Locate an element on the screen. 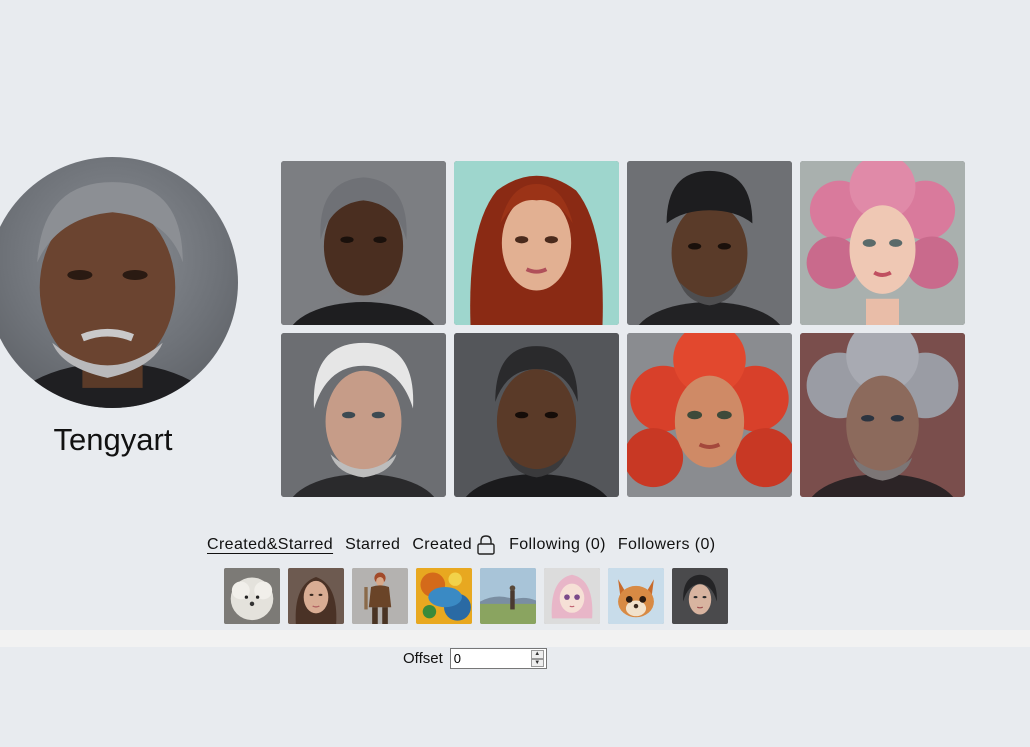 This screenshot has width=1030, height=747. offset-field: ▲ ▼ is located at coordinates (498, 658).